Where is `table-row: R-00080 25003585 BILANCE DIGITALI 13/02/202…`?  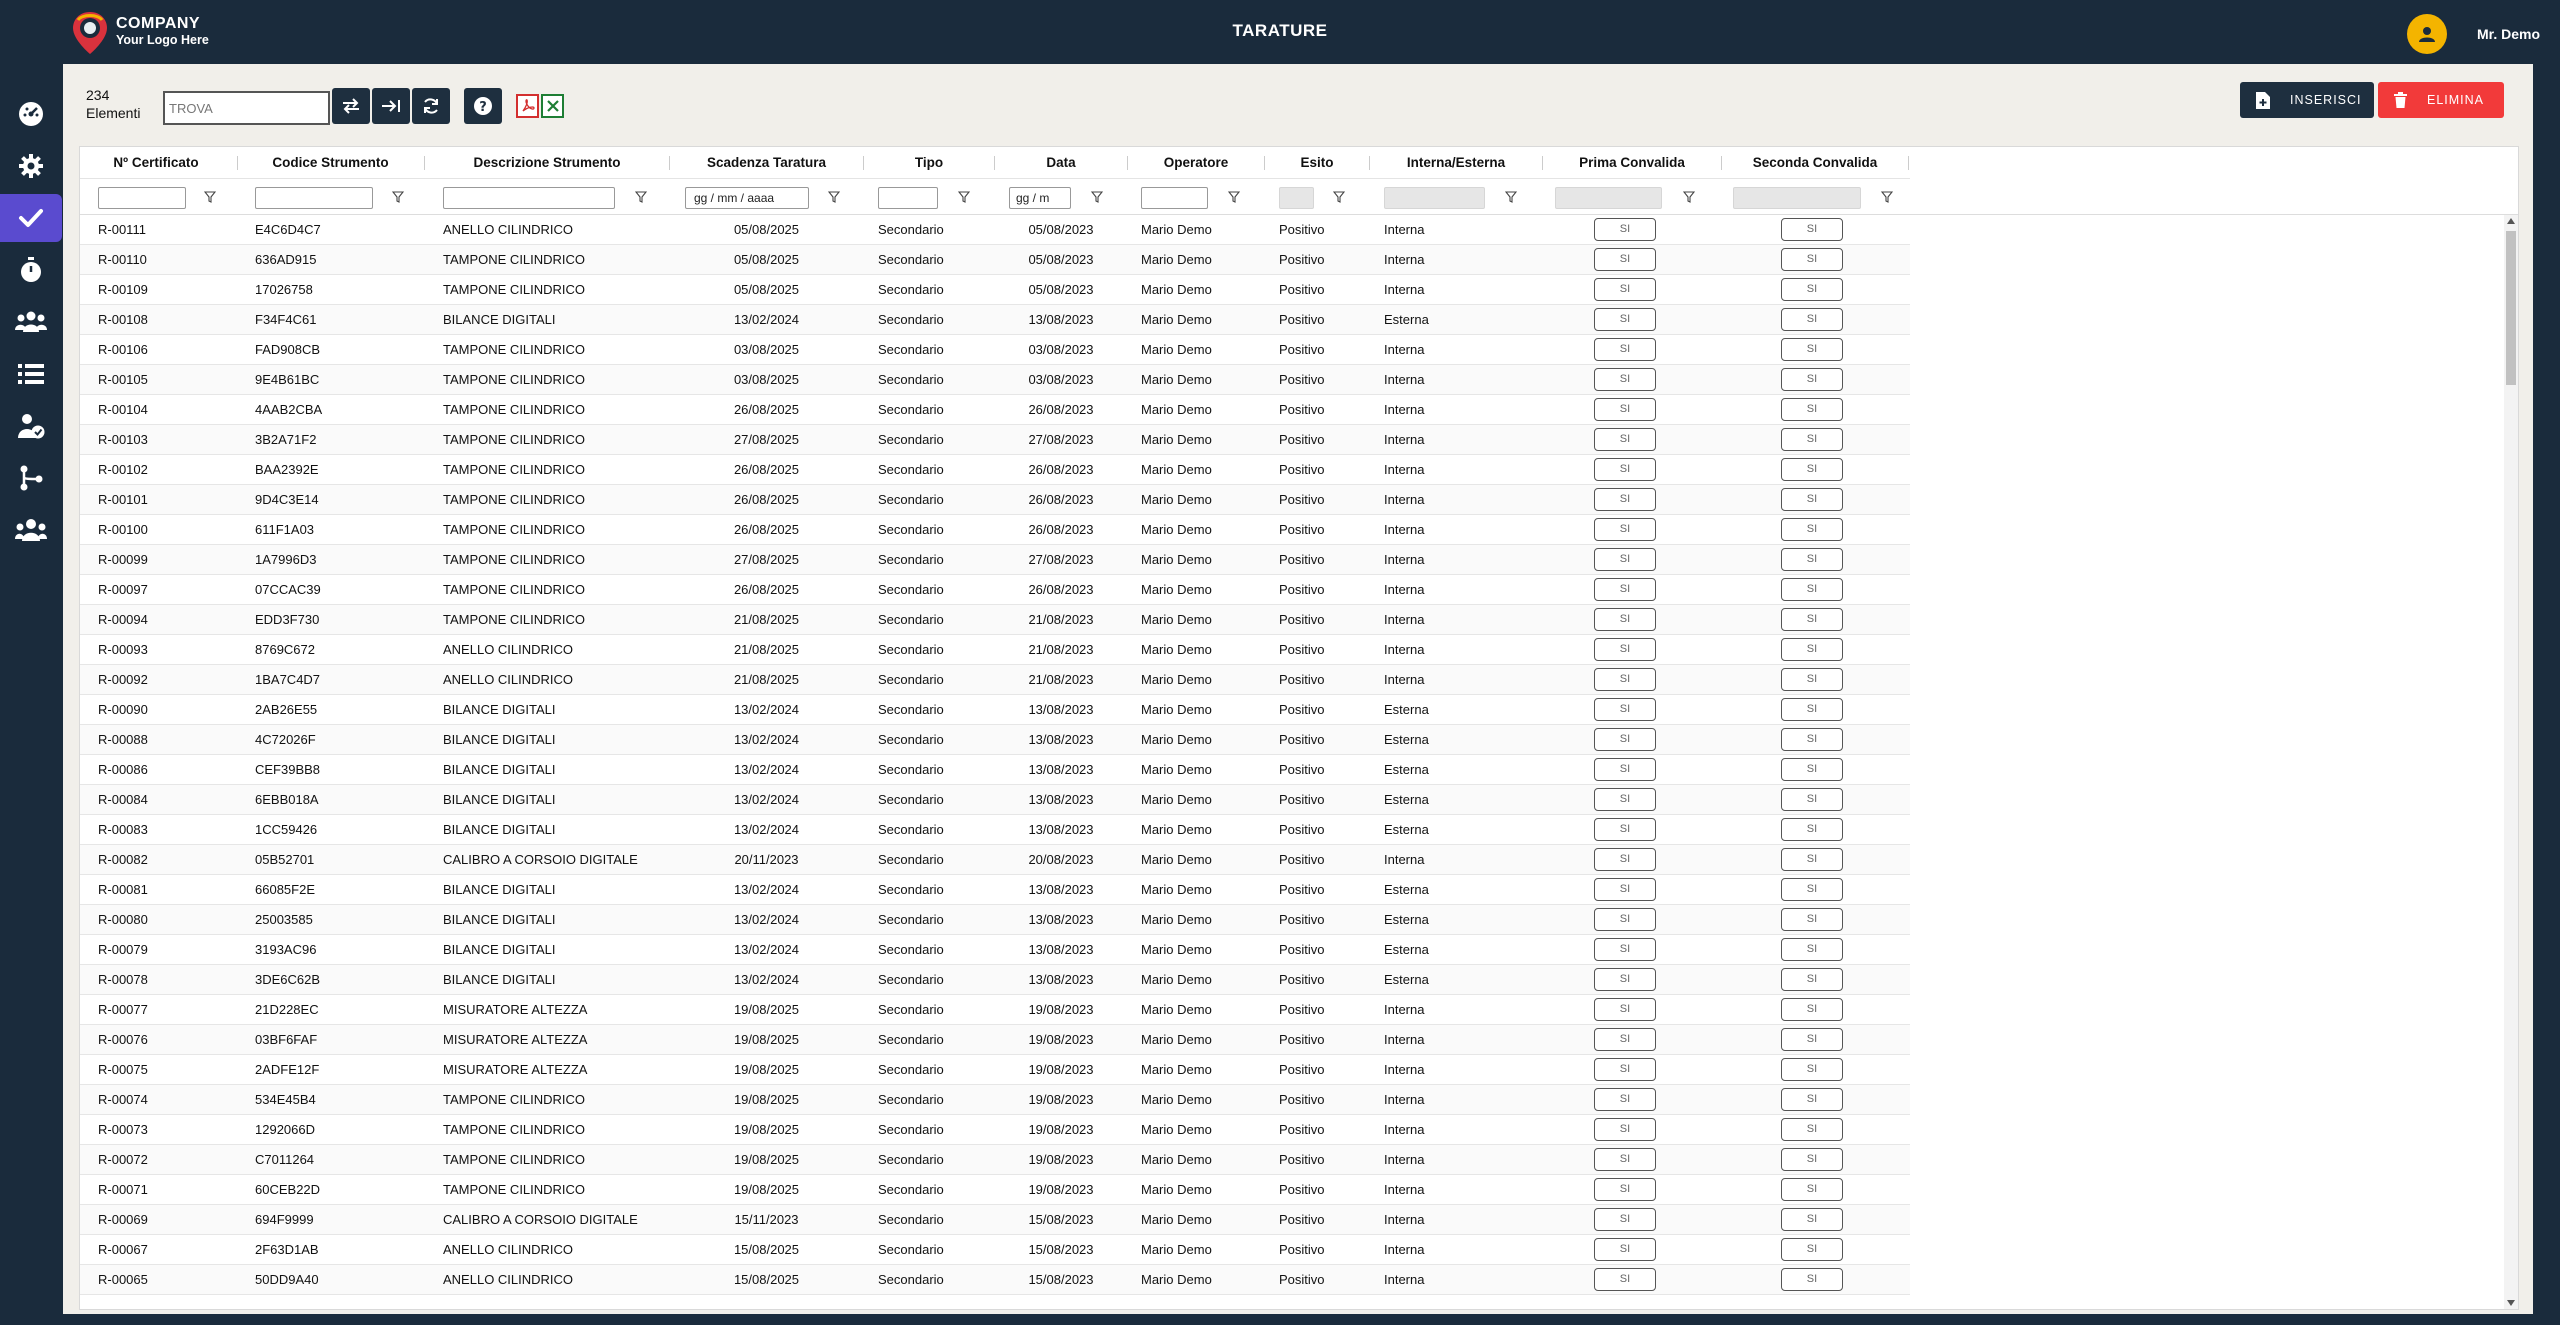
table-row: R-00080 25003585 BILANCE DIGITALI 13/02/202… is located at coordinates (995, 920).